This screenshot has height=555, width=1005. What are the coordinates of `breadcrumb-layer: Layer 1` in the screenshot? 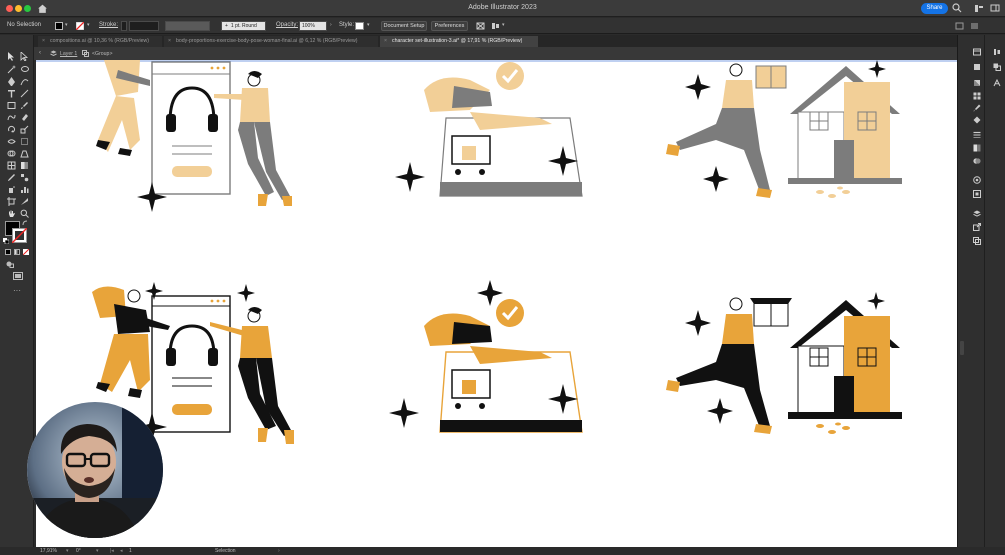 It's located at (68, 54).